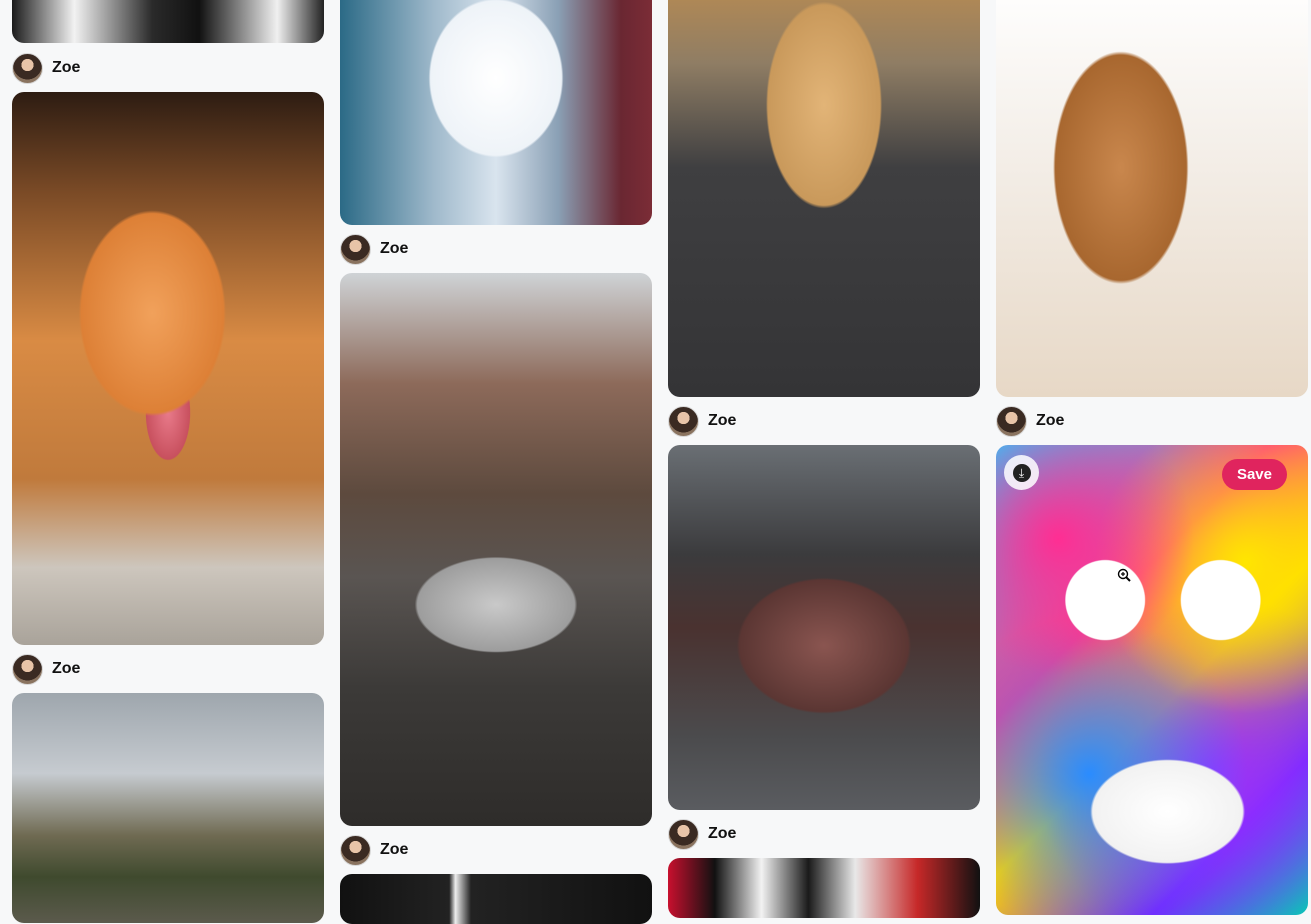 The height and width of the screenshot is (924, 1311). What do you see at coordinates (168, 808) in the screenshot?
I see `pin-image-trees` at bounding box center [168, 808].